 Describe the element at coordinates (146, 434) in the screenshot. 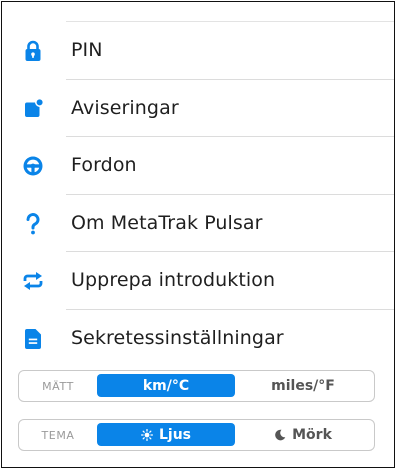

I see `sun-icon` at that location.